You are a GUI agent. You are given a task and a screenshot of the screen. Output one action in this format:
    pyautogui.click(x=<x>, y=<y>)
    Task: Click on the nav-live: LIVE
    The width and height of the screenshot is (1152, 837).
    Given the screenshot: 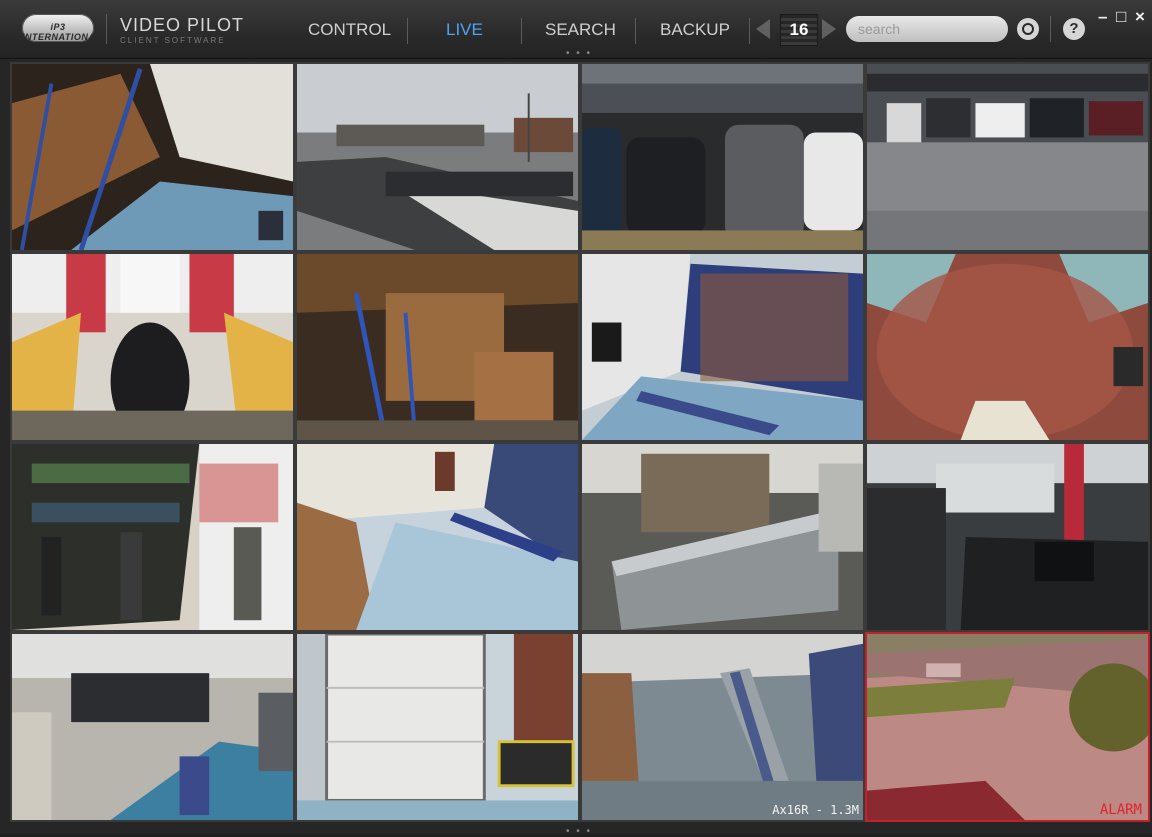 What is the action you would take?
    pyautogui.click(x=464, y=30)
    